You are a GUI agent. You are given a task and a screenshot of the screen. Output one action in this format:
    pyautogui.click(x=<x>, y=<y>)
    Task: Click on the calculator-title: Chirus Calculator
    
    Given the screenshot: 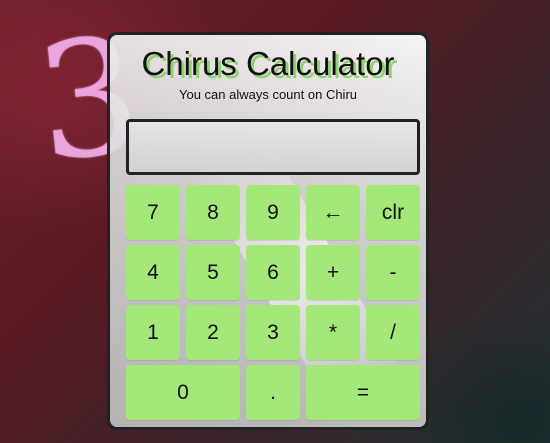 What is the action you would take?
    pyautogui.click(x=268, y=63)
    